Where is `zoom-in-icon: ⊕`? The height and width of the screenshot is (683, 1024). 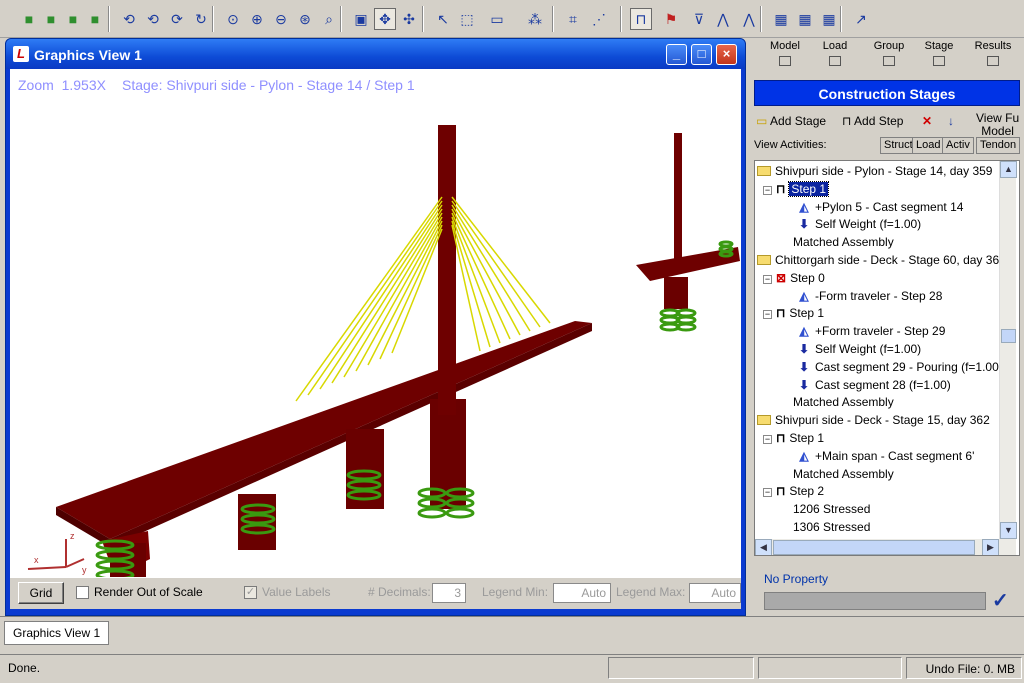 zoom-in-icon: ⊕ is located at coordinates (257, 19).